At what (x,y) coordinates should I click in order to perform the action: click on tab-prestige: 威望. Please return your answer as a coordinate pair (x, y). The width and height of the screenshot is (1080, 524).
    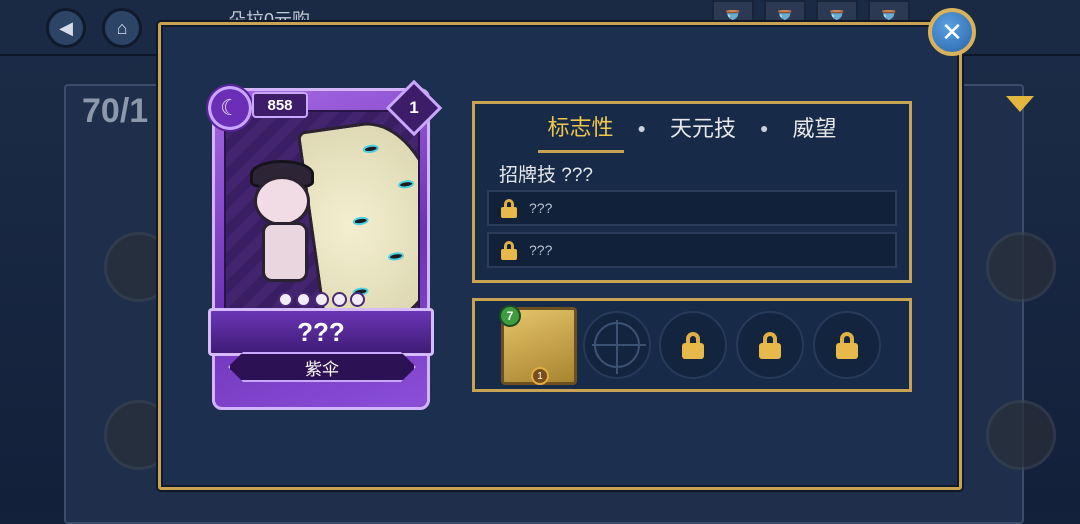
    Looking at the image, I should click on (814, 128).